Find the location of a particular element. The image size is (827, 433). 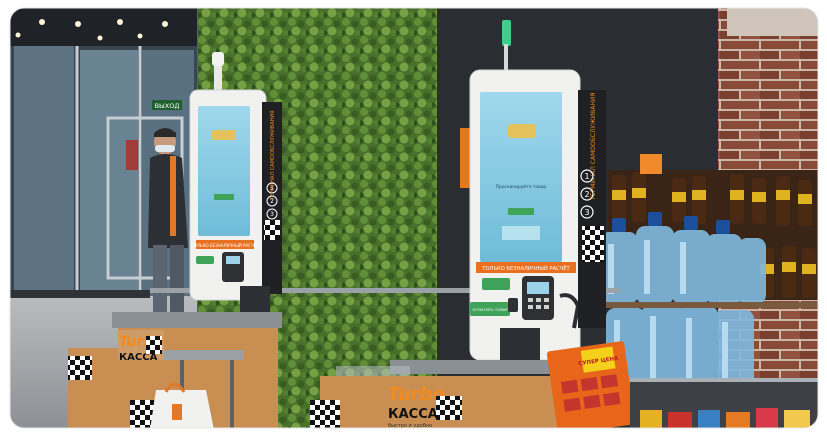

screen-prompt: Просканируйте товар is located at coordinates (521, 186).